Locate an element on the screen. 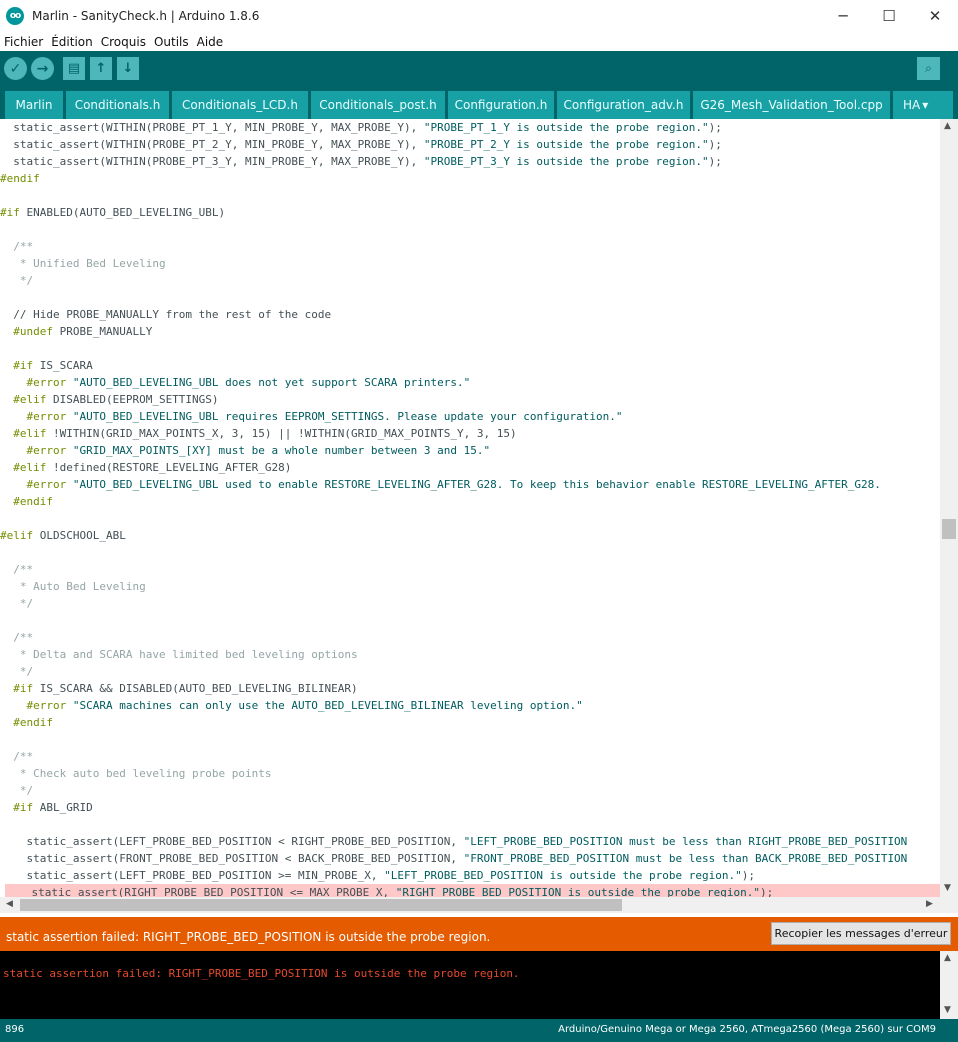 The height and width of the screenshot is (1042, 958). console-scroll-down-icon: ▼ is located at coordinates (947, 1010).